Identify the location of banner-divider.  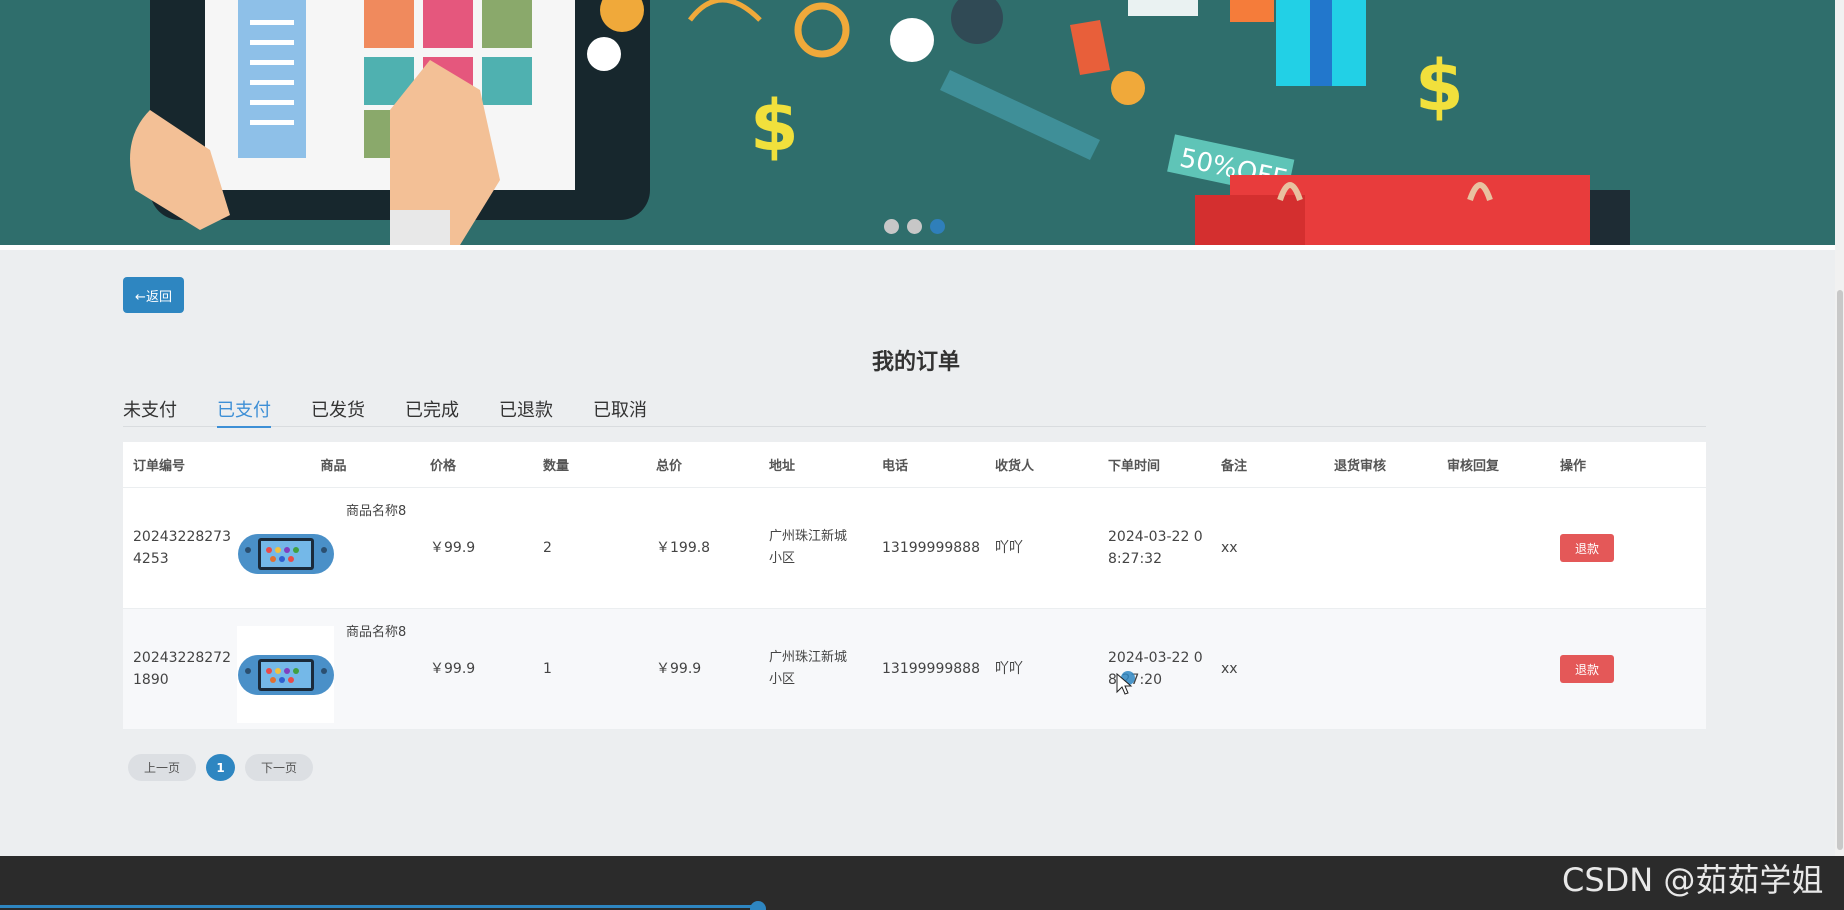
(917, 247).